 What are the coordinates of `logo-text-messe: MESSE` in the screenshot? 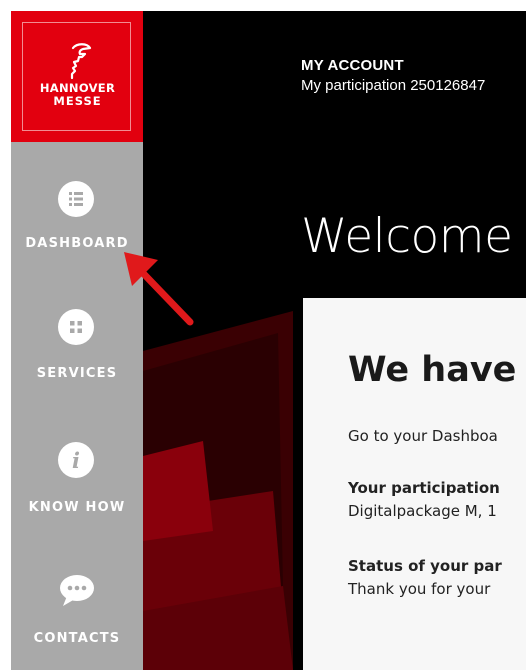 It's located at (77, 101).